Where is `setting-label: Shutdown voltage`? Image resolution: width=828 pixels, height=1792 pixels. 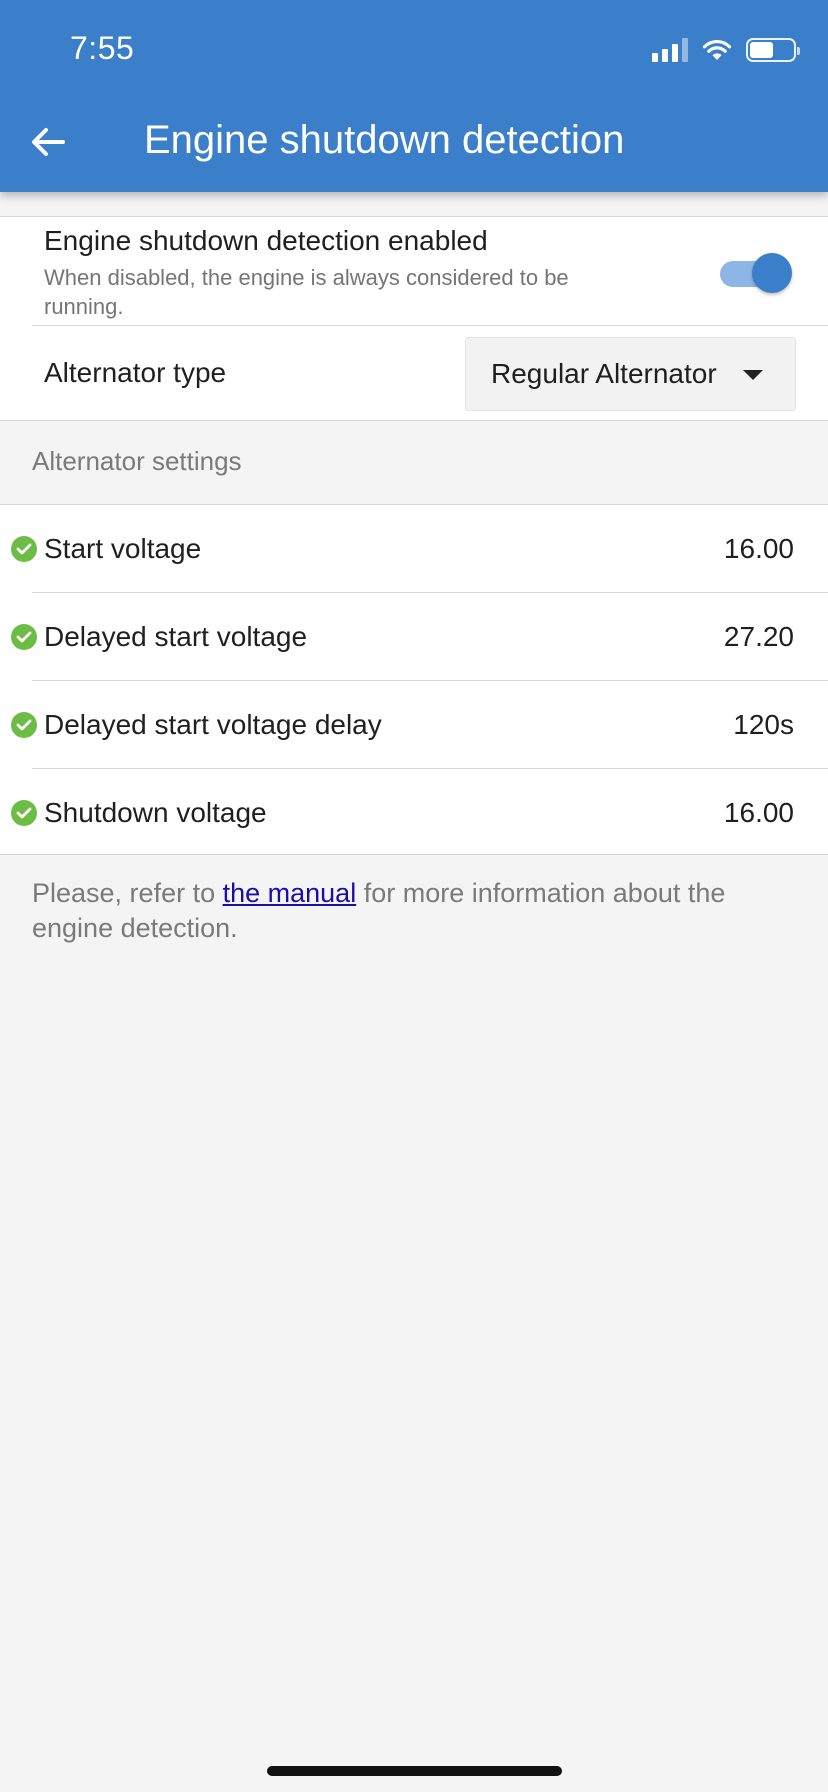
setting-label: Shutdown voltage is located at coordinates (155, 812).